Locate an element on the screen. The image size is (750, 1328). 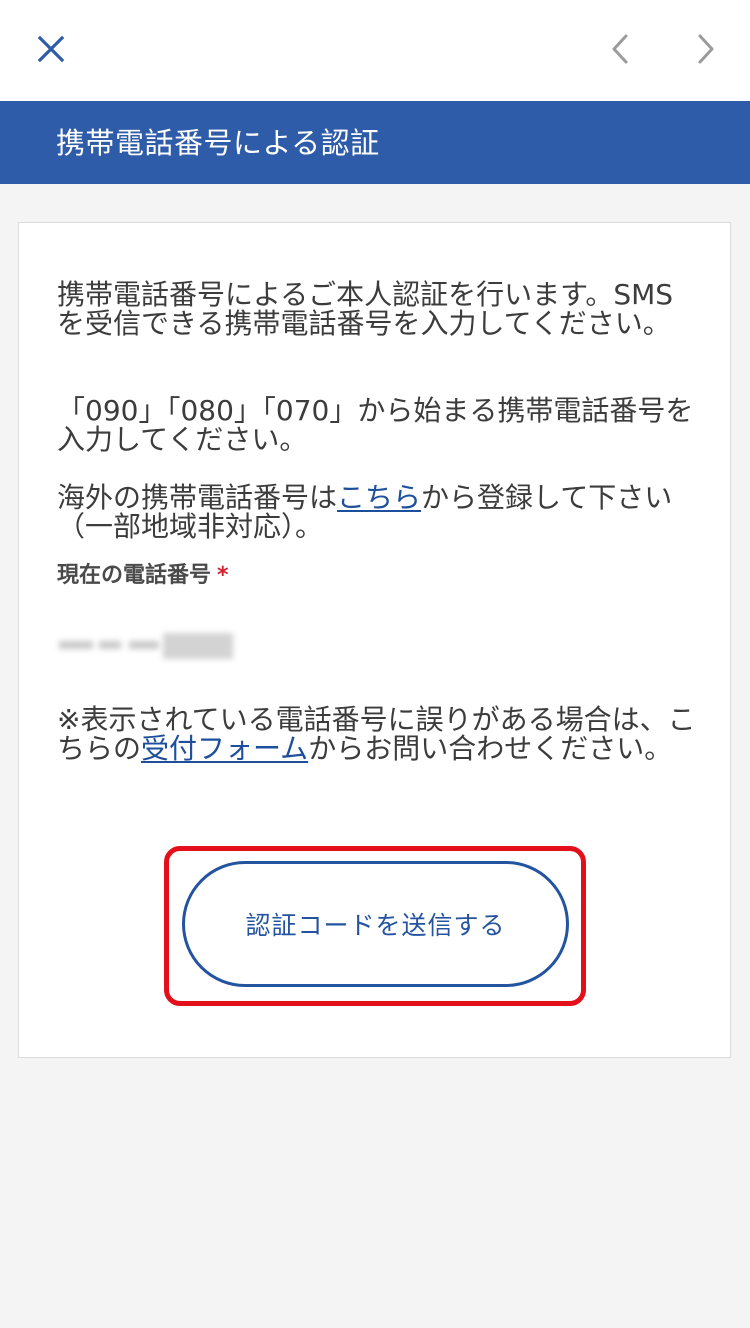
close-icon is located at coordinates (51, 49).